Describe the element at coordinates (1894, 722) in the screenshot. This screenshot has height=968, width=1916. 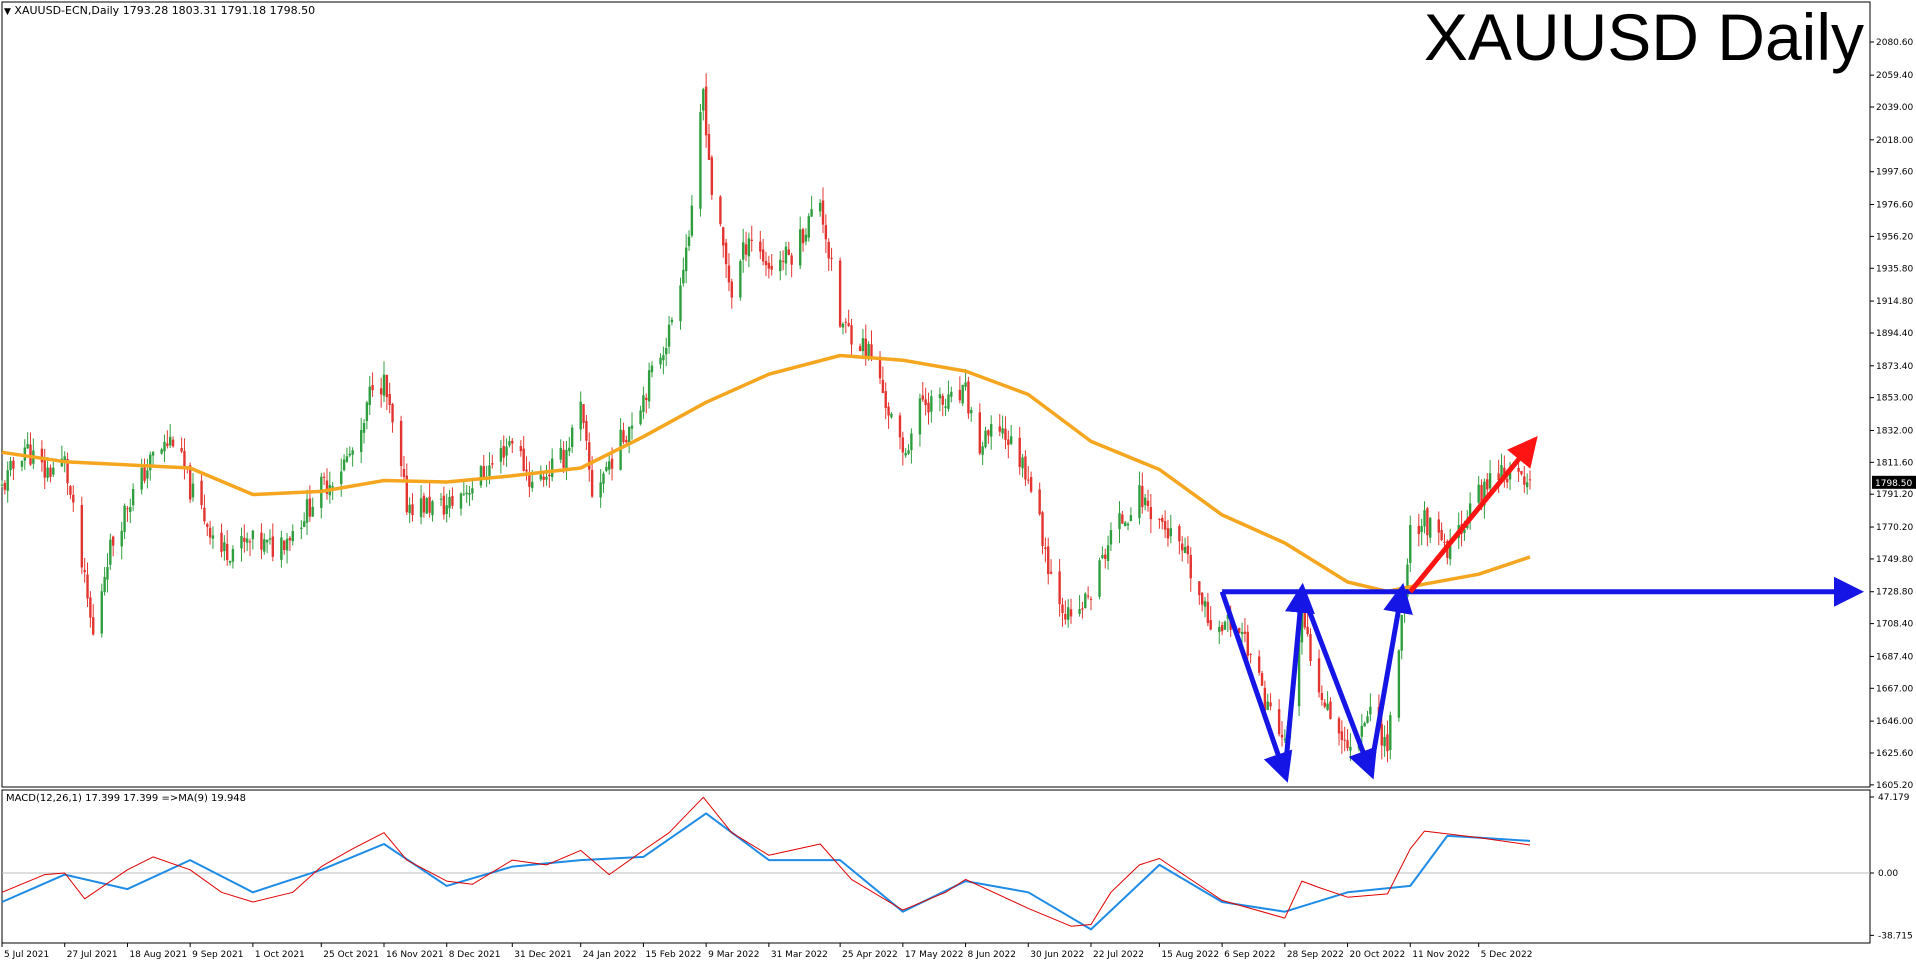
I see `price-tick-label: 1646.00` at that location.